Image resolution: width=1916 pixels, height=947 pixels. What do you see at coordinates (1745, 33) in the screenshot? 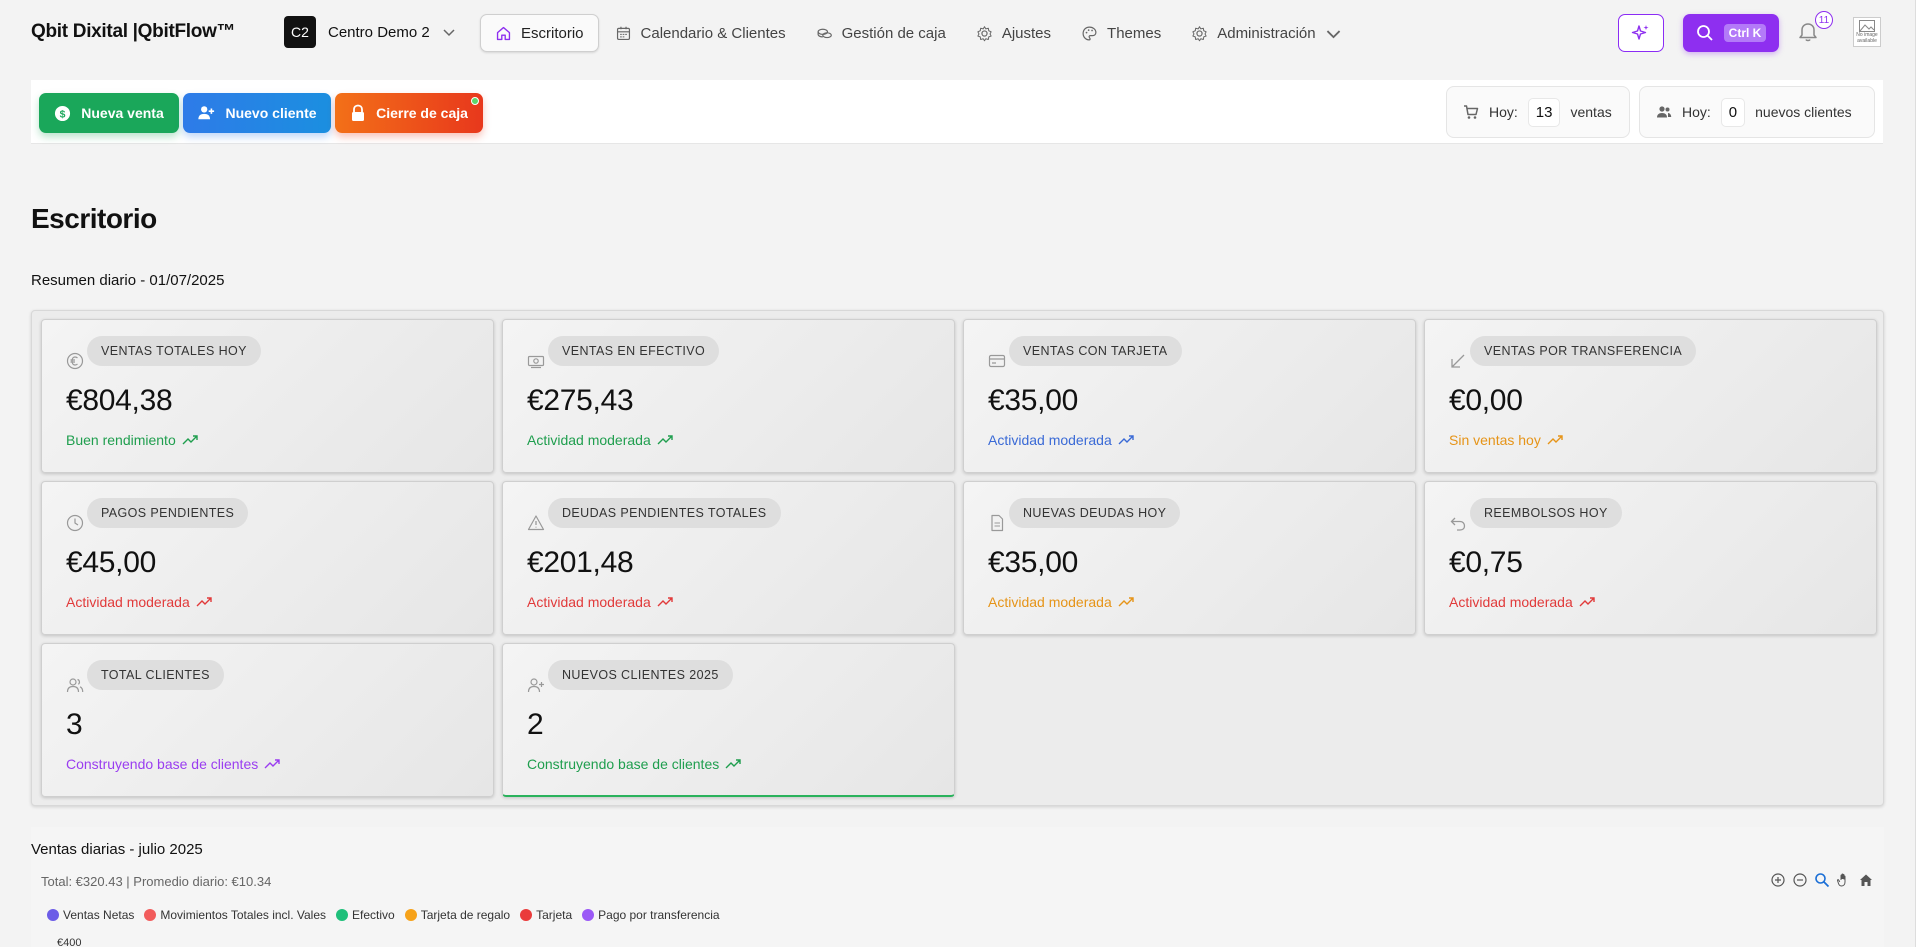
I see `search-shortcut: Ctrl K` at bounding box center [1745, 33].